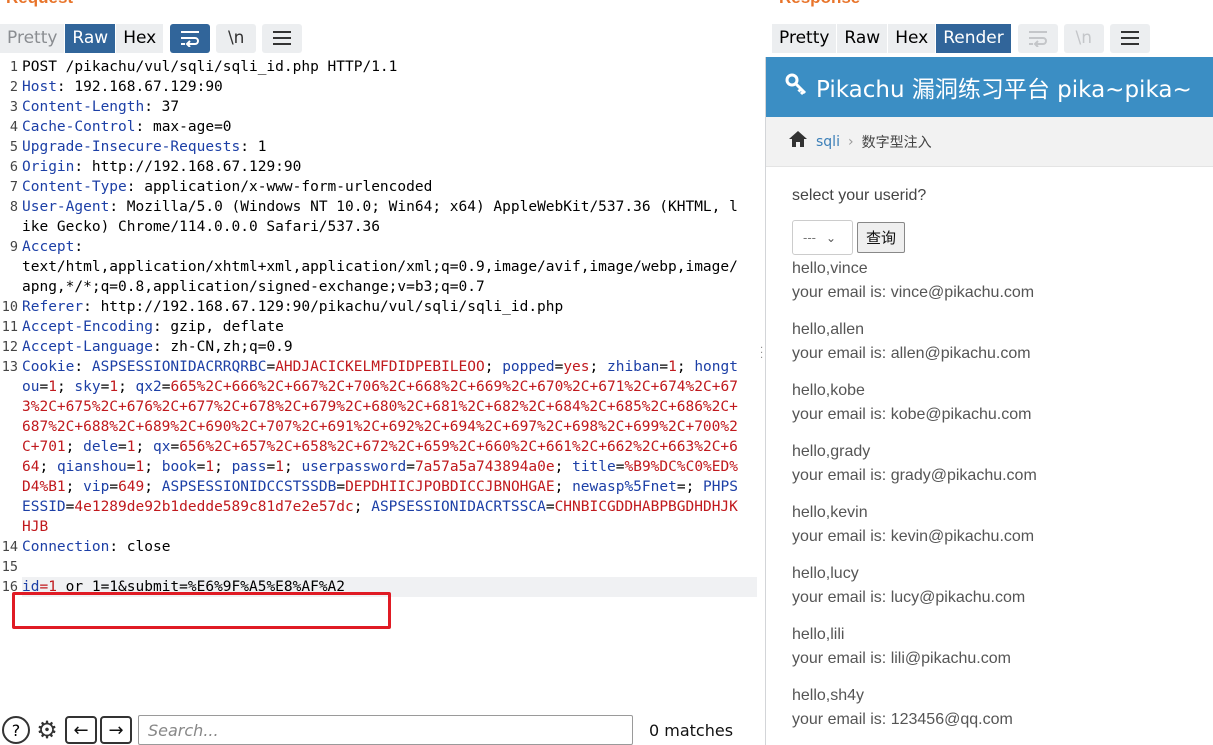 The width and height of the screenshot is (1213, 745). Describe the element at coordinates (91, 467) in the screenshot. I see `cookie-key: qianshou` at that location.